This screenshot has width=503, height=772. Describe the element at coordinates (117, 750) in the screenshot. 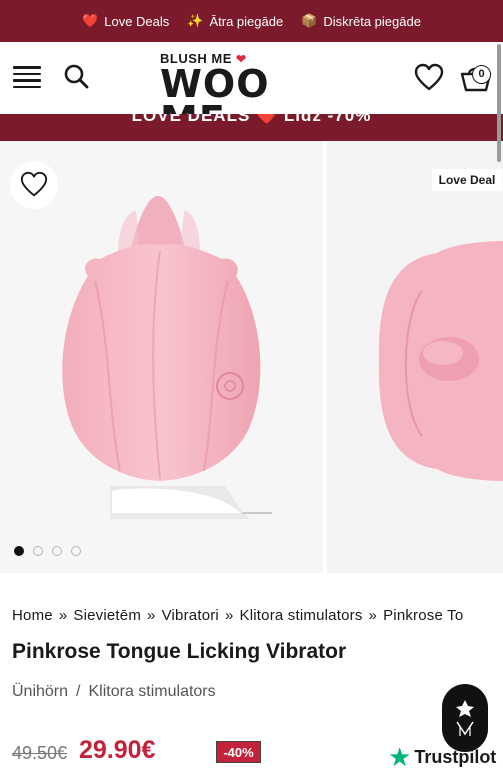

I see `sale-price: 29.90€` at that location.